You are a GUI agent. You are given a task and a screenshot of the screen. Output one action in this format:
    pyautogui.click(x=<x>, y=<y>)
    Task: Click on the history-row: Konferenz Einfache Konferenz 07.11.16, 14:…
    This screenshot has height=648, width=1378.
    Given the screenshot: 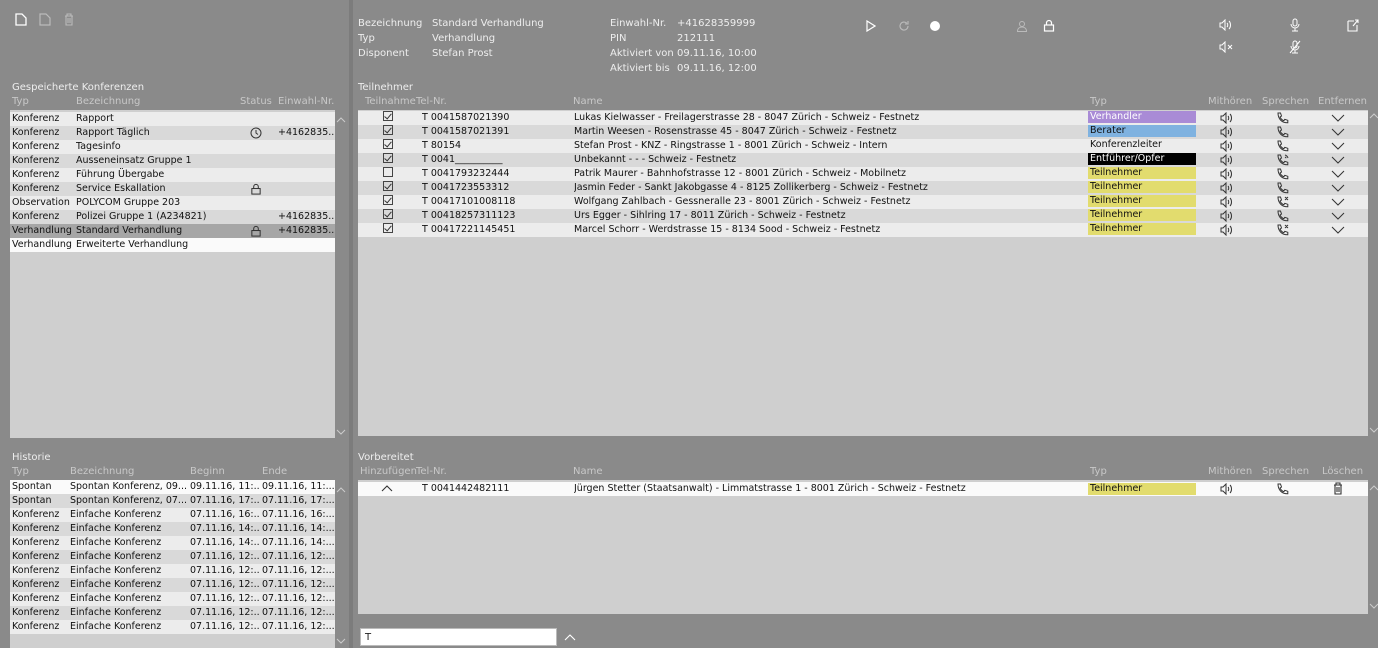 What is the action you would take?
    pyautogui.click(x=172, y=543)
    